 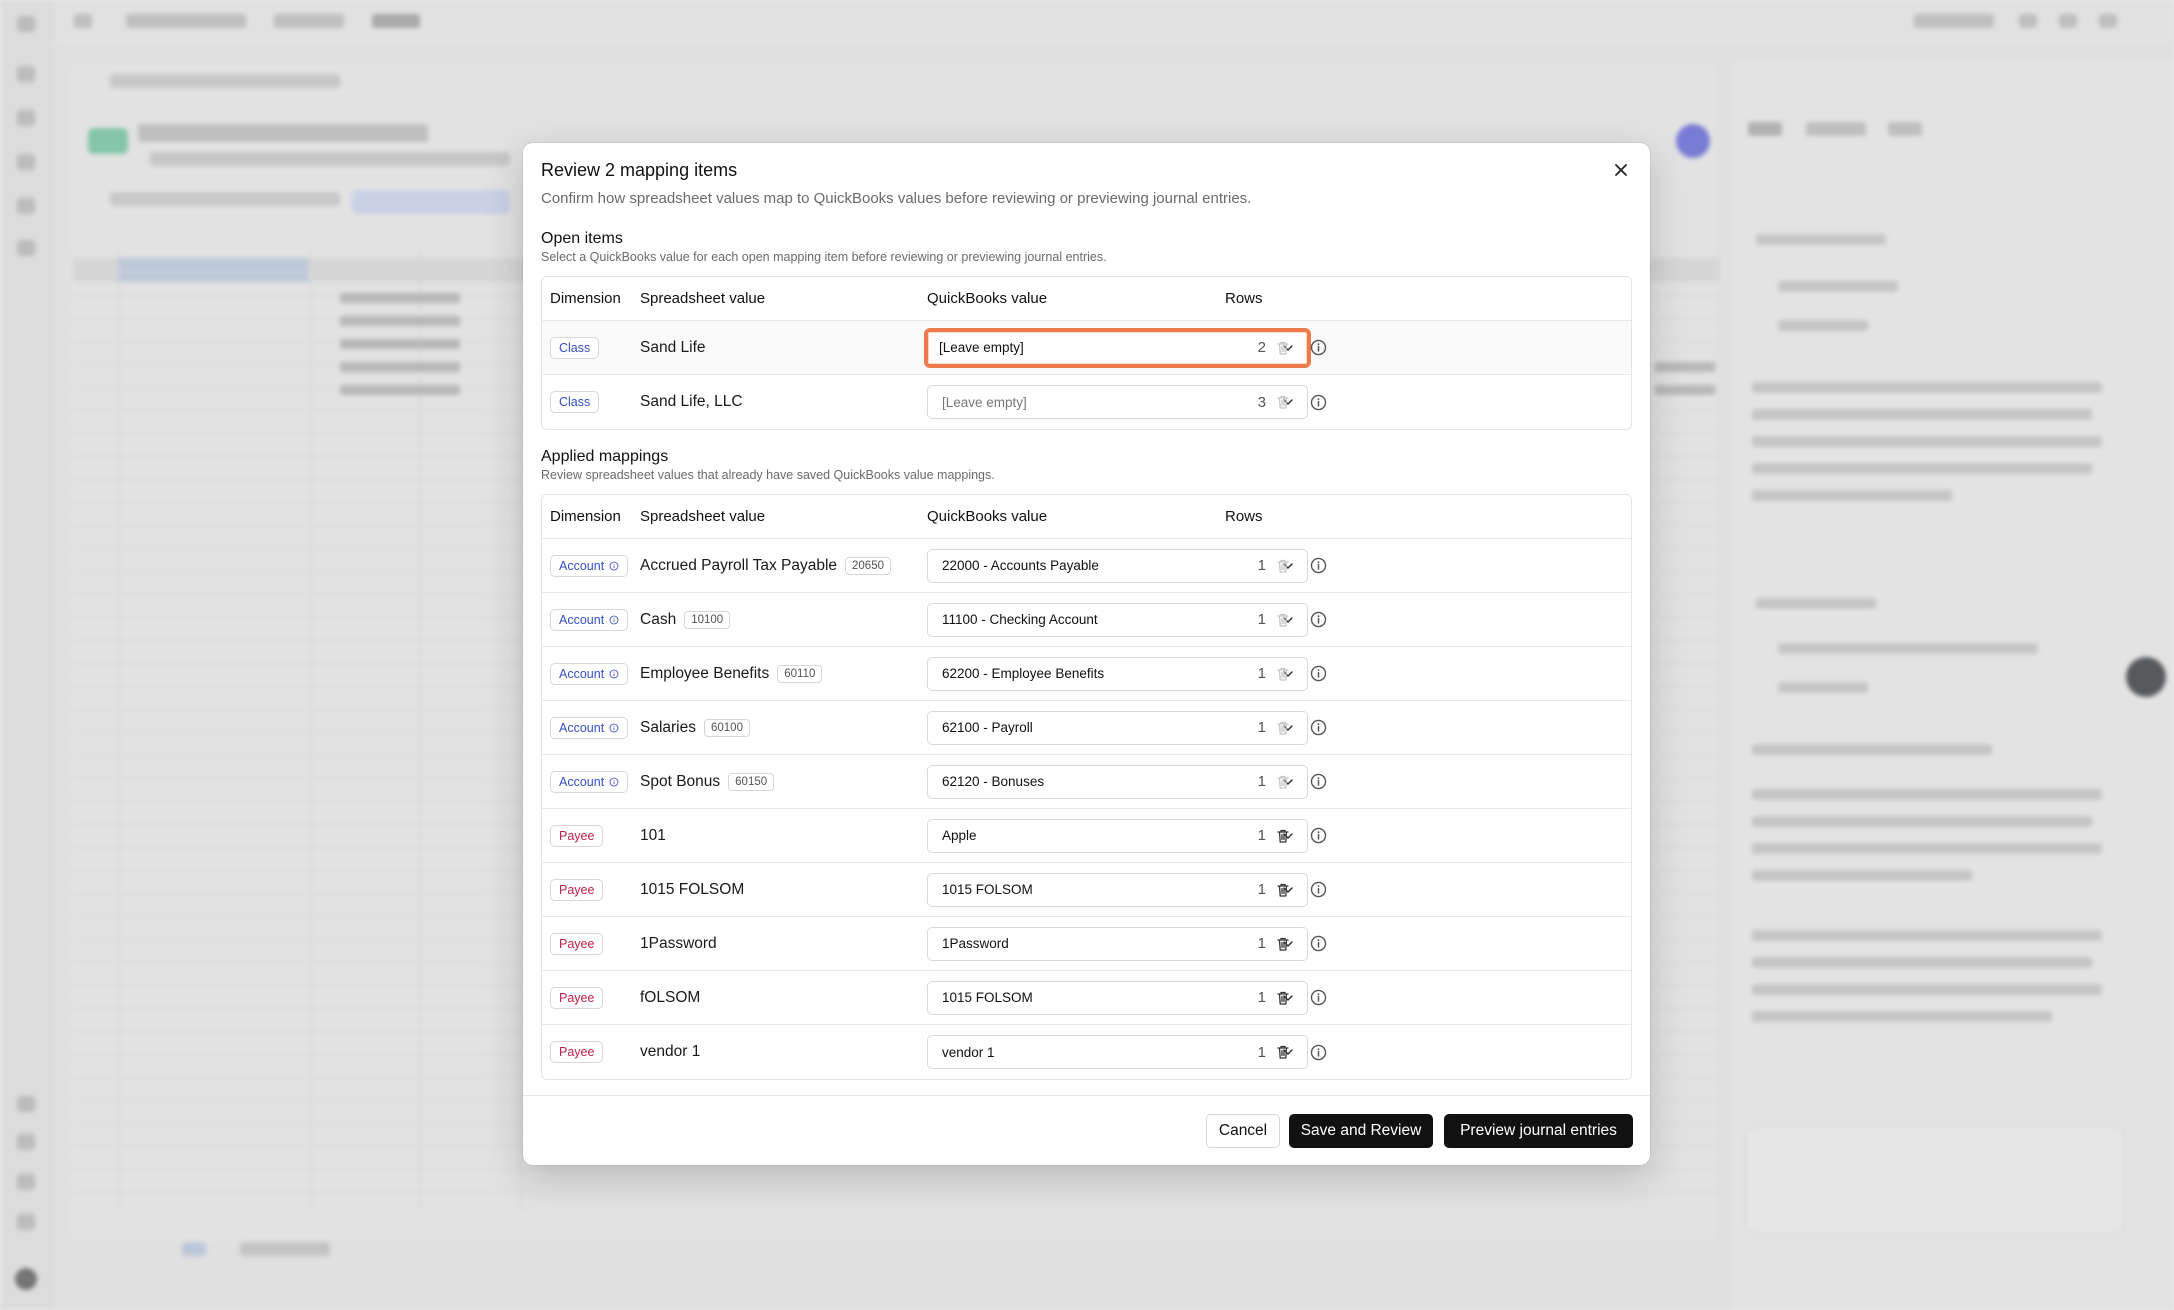 I want to click on spreadsheet-value-text: Sand Life, so click(x=673, y=347).